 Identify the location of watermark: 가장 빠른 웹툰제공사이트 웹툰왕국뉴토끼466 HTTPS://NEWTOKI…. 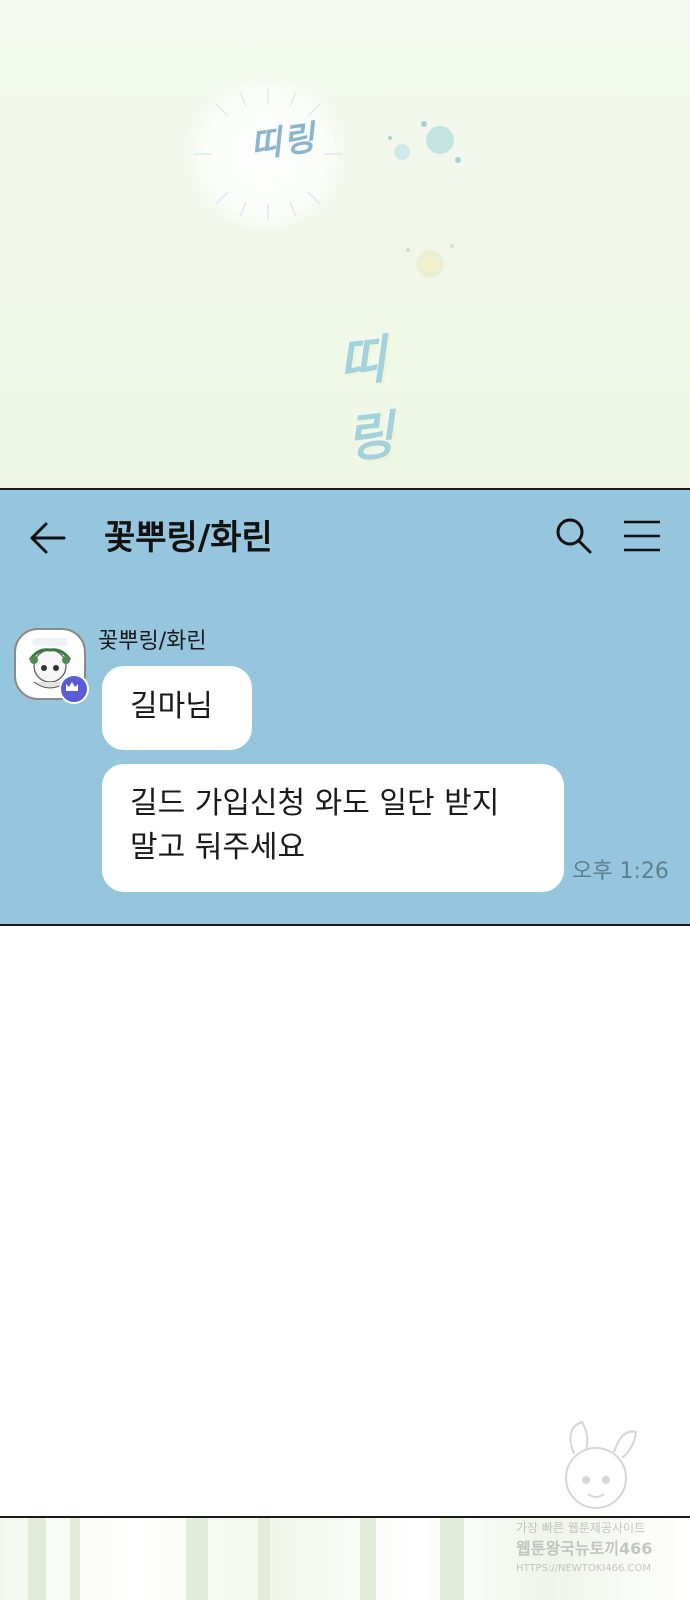
(589, 1504).